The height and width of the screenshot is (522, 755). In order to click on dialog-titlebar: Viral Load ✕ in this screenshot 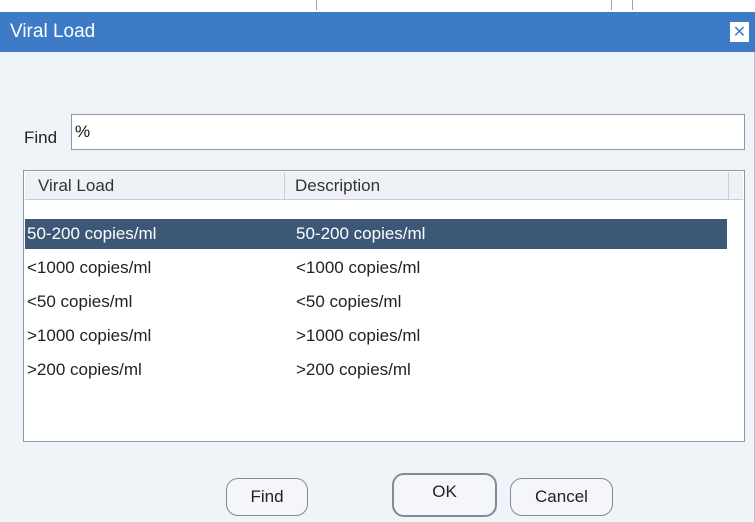, I will do `click(377, 32)`.